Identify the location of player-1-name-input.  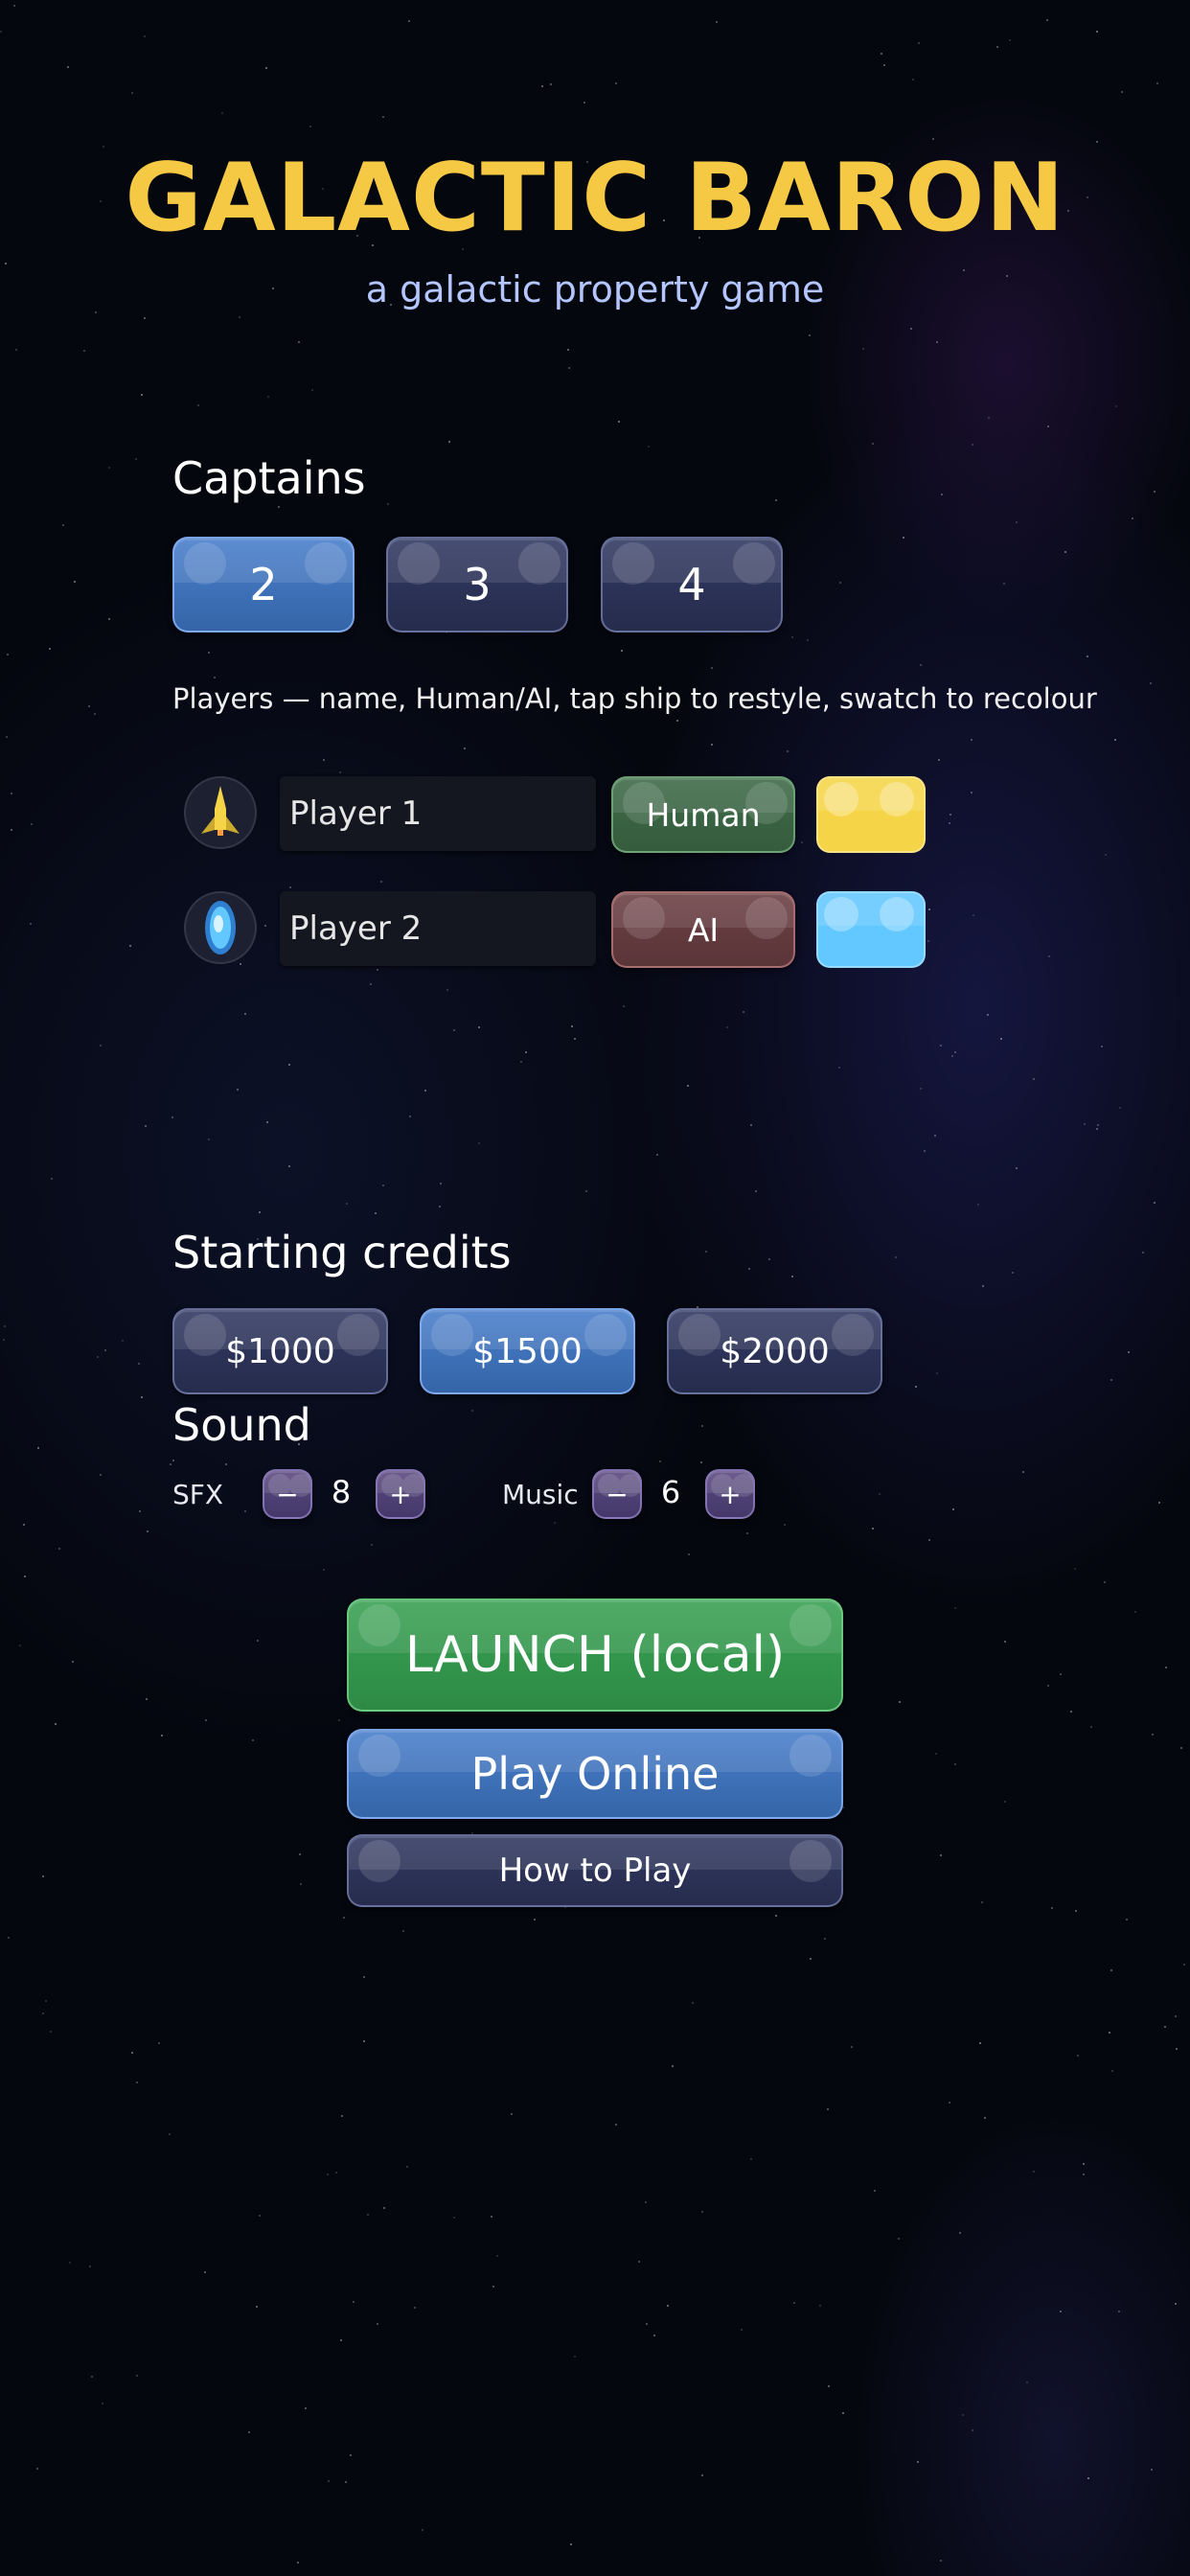
(438, 813).